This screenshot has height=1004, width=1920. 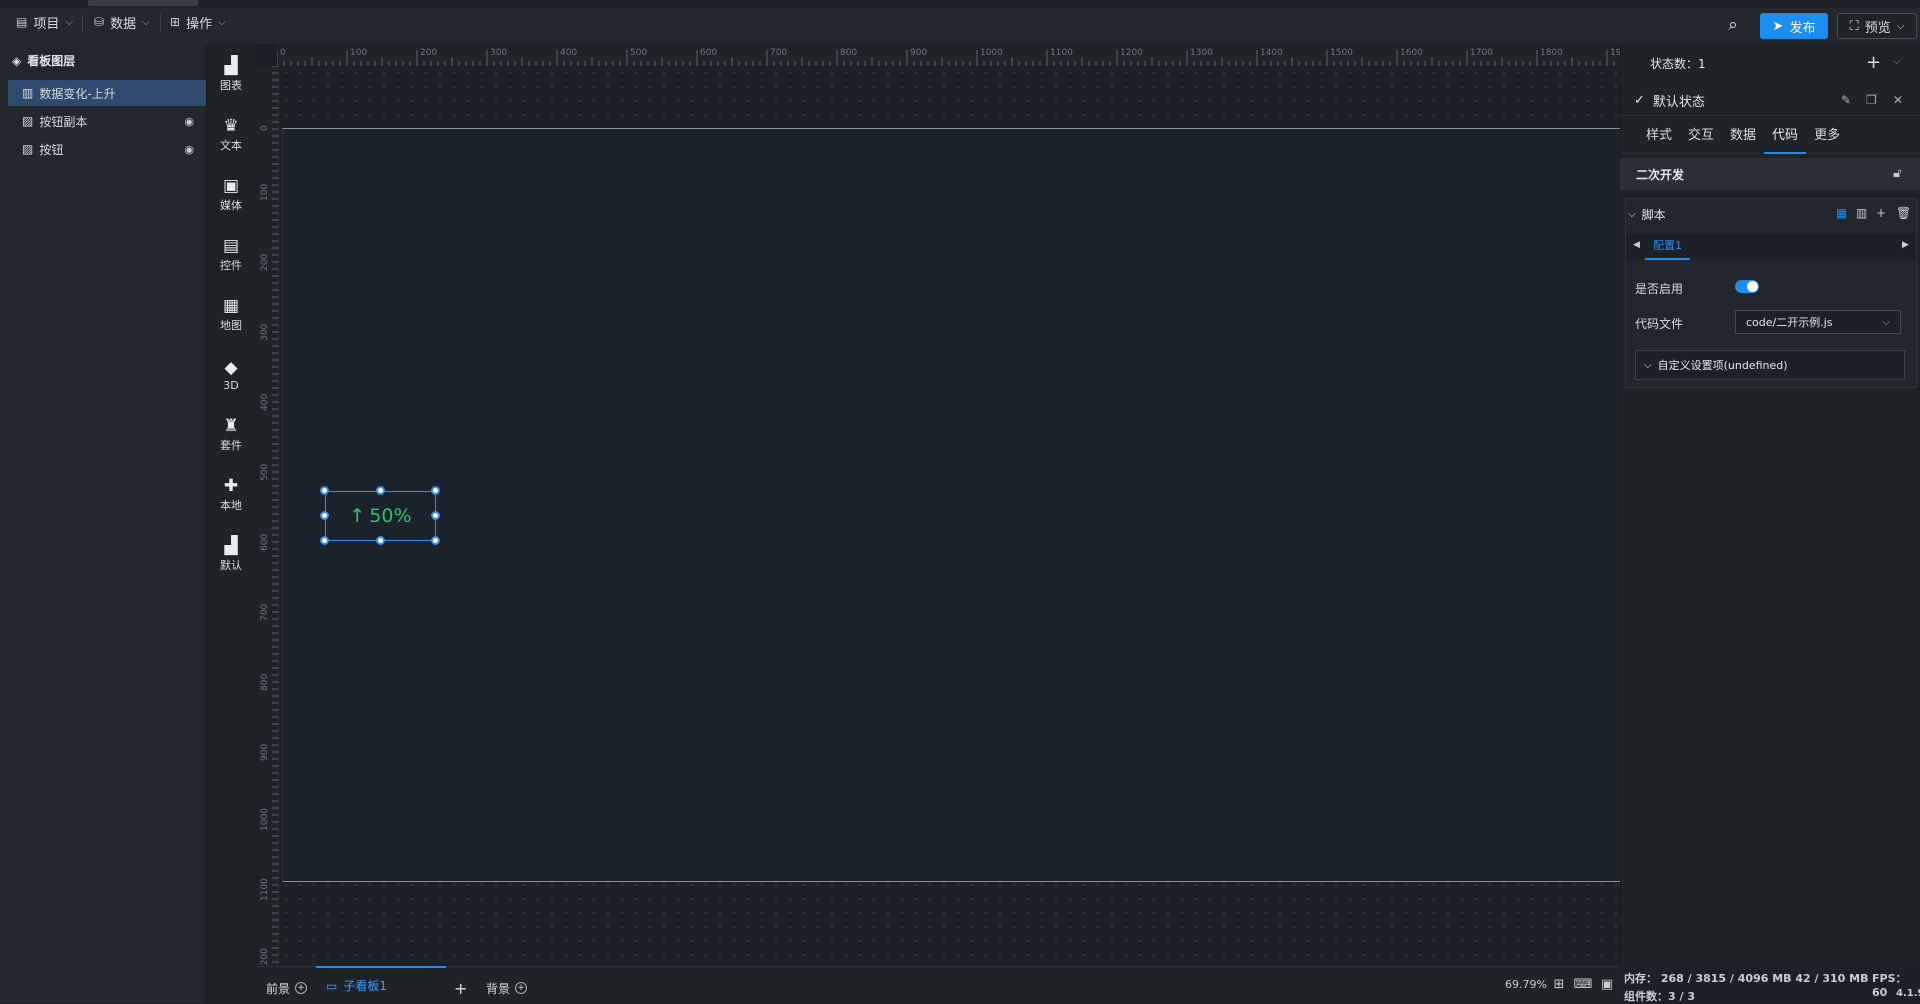 I want to click on layer-item: ▨ 按钮副本 ◉, so click(x=107, y=121).